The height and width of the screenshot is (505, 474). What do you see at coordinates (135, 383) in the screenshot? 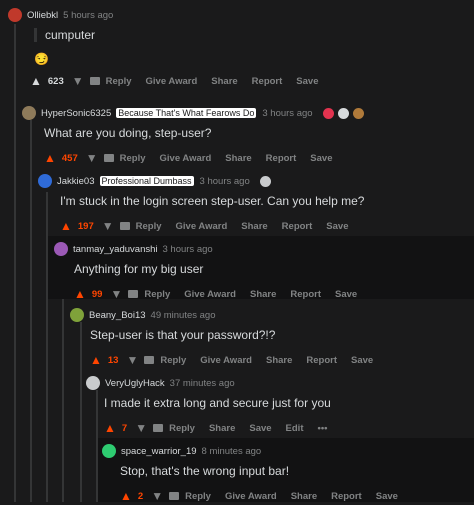
I see `username: VeryUglyHack` at bounding box center [135, 383].